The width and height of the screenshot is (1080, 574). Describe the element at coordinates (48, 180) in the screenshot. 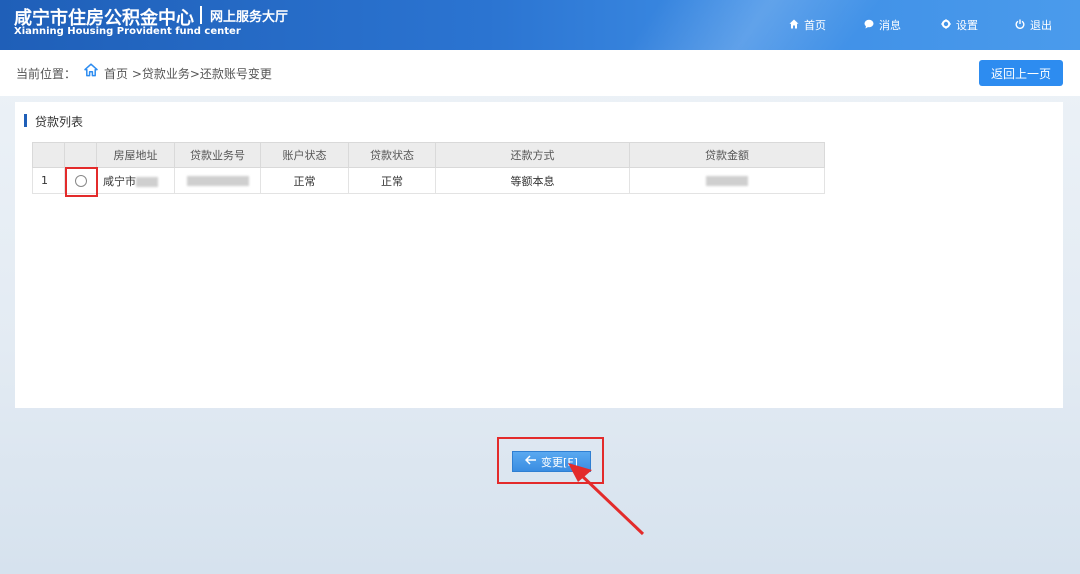

I see `row-index: 1` at that location.